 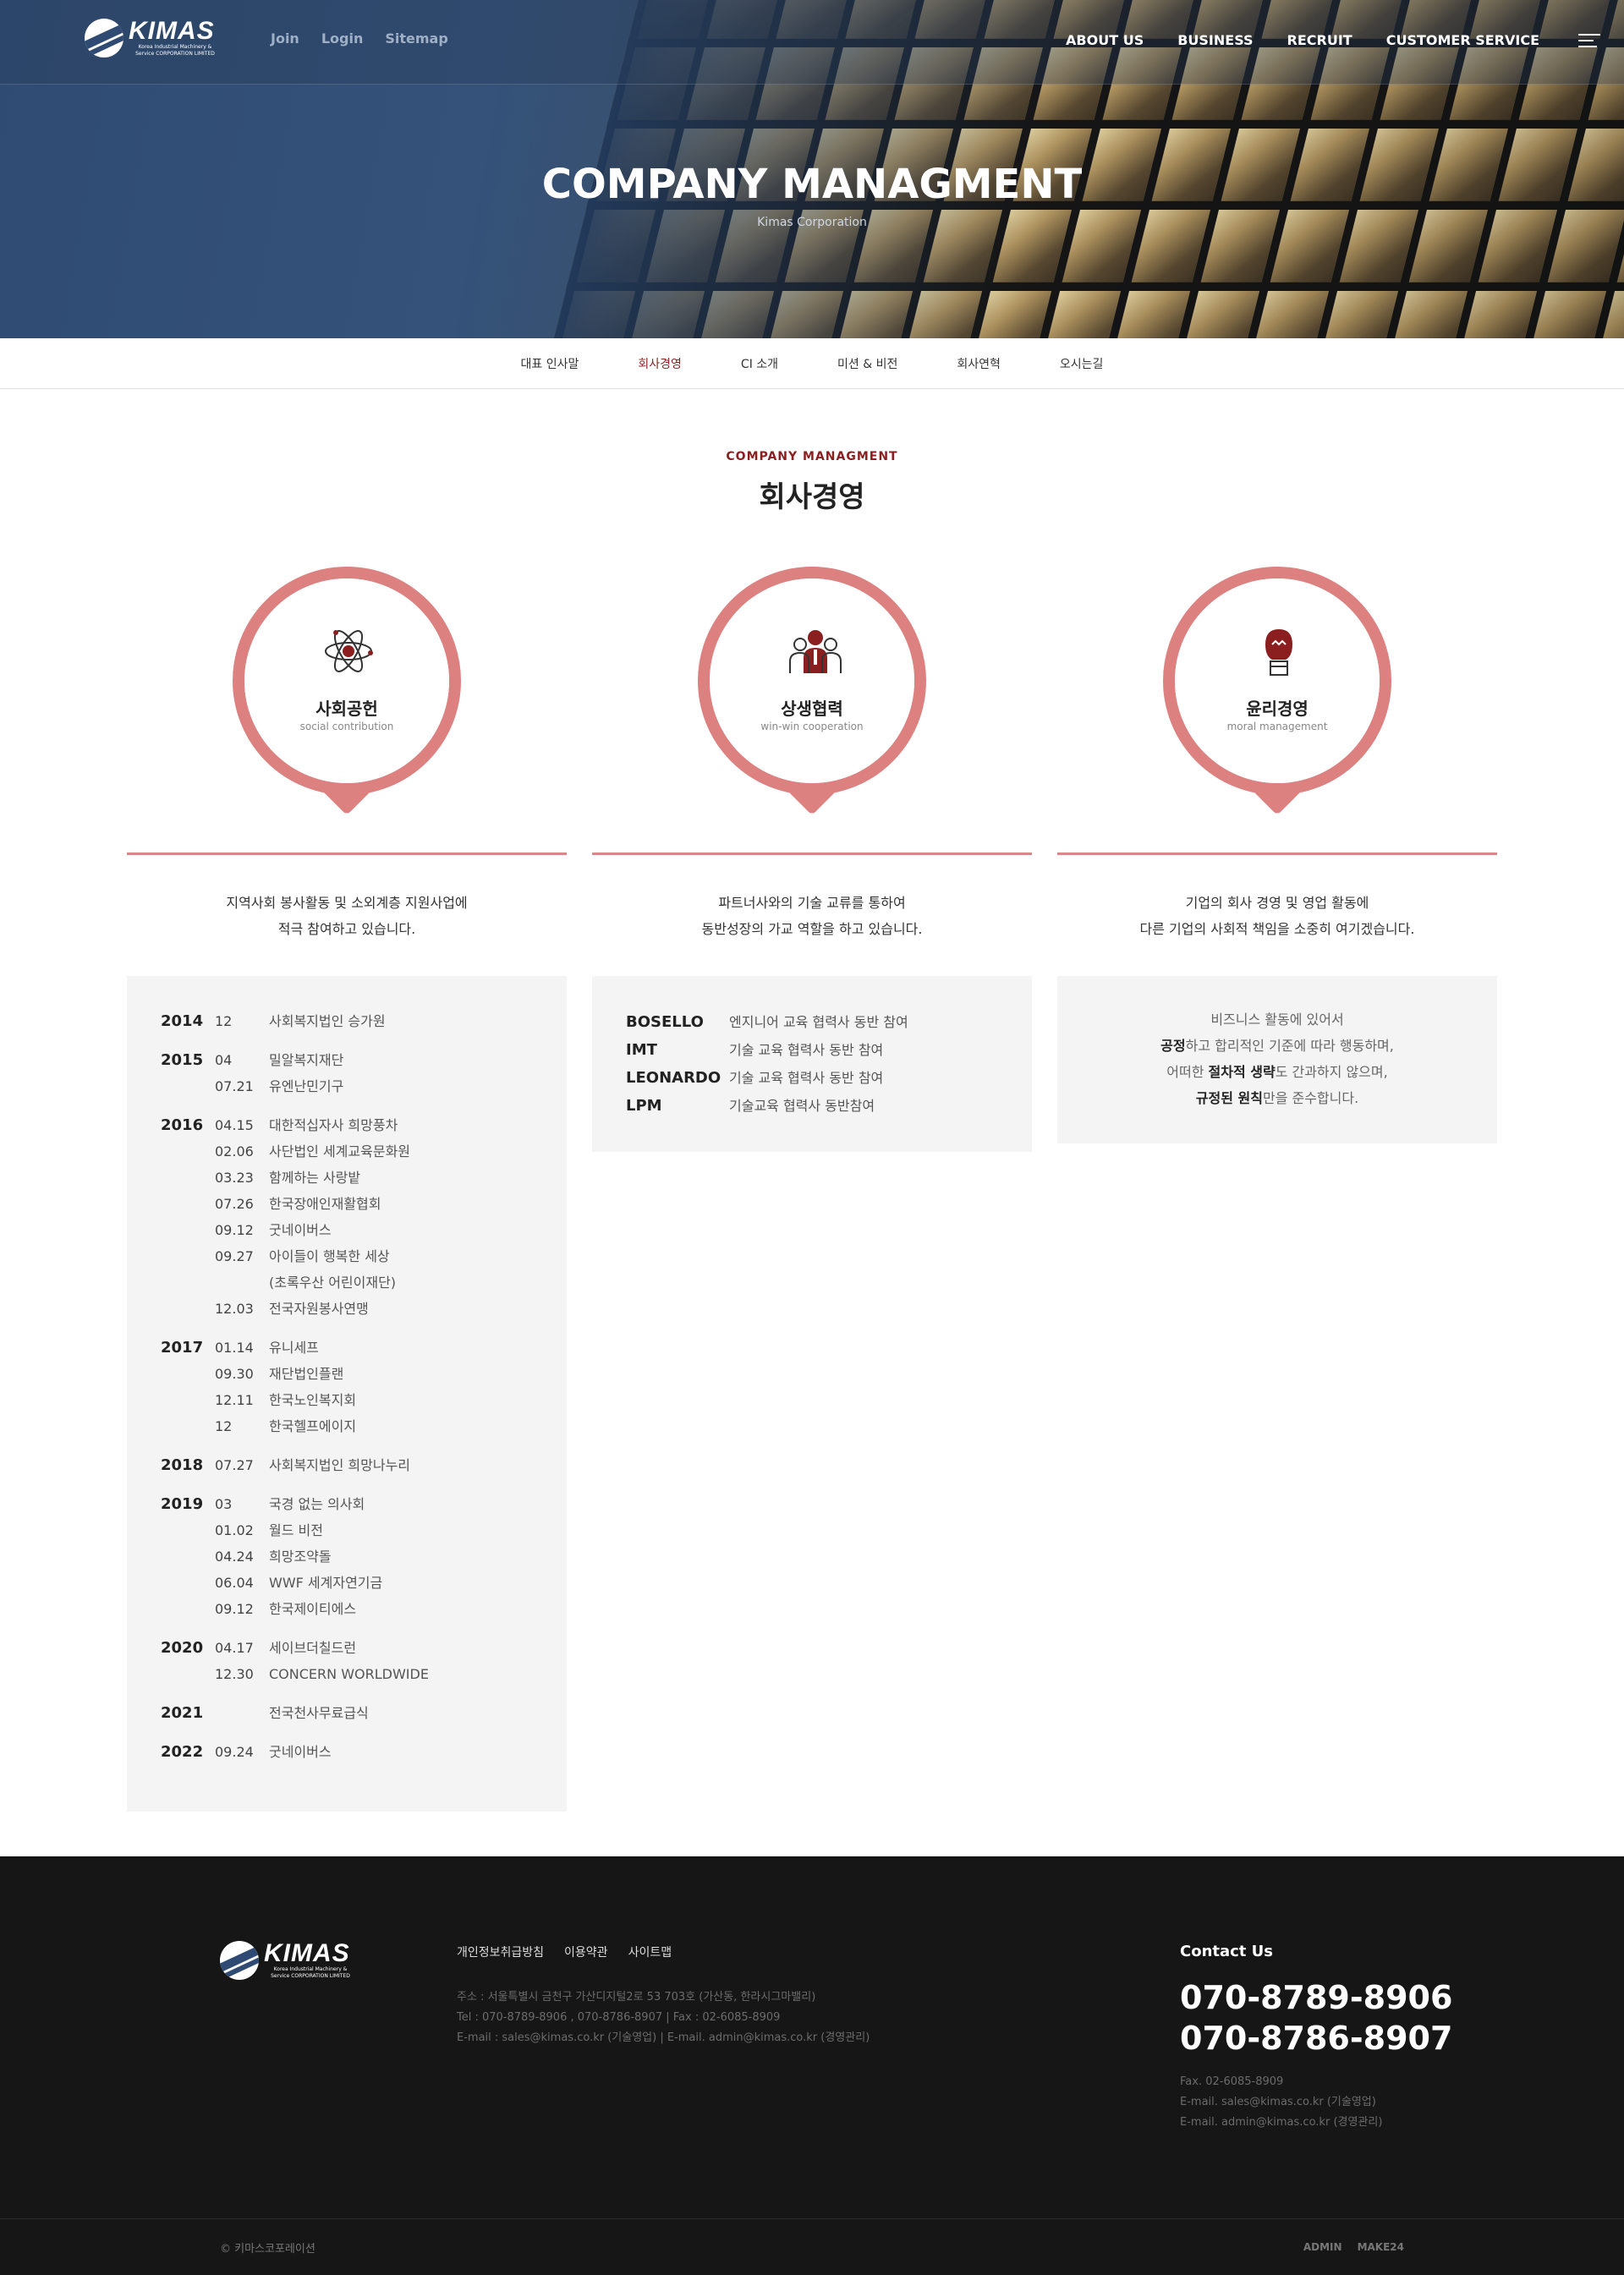 What do you see at coordinates (1282, 2122) in the screenshot?
I see `email-admin: E-mail. admin@kimas.co.kr (경영관리)` at bounding box center [1282, 2122].